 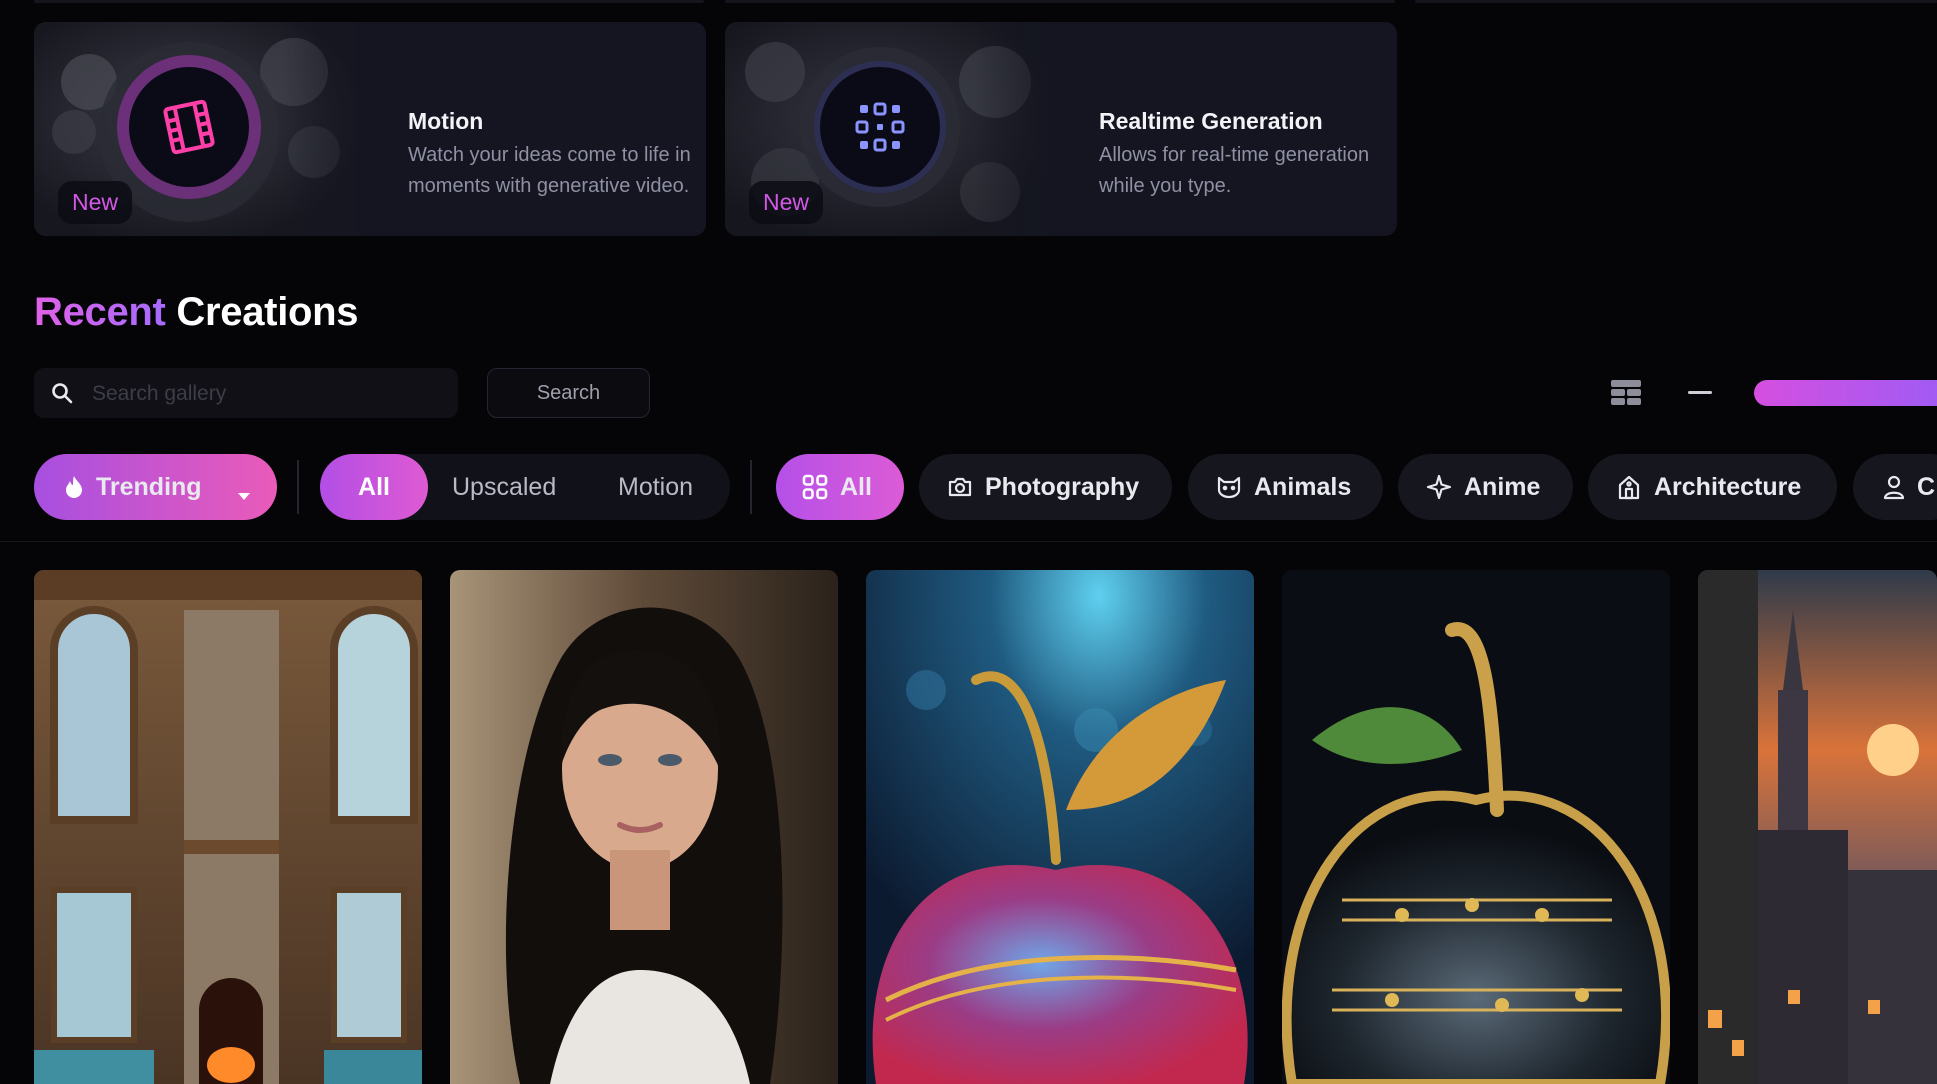 What do you see at coordinates (189, 127) in the screenshot?
I see `film-strip-icon` at bounding box center [189, 127].